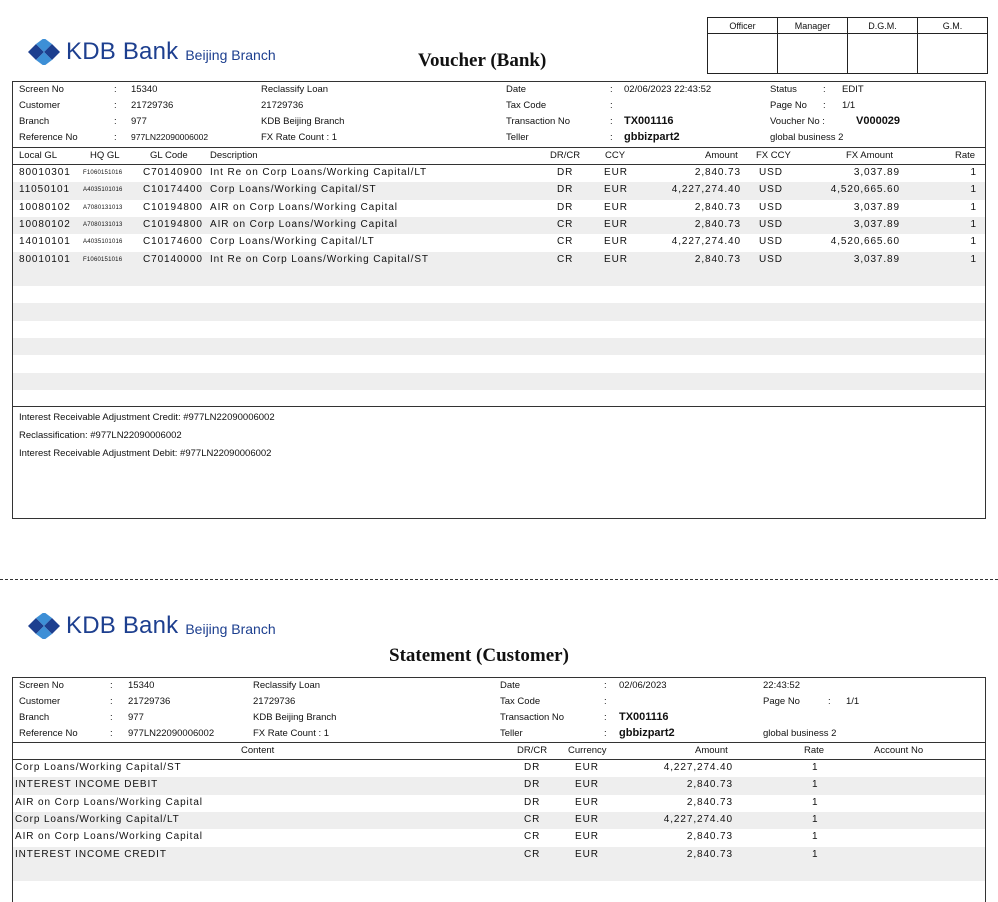  Describe the element at coordinates (643, 685) in the screenshot. I see `date: 02/06/2023` at that location.